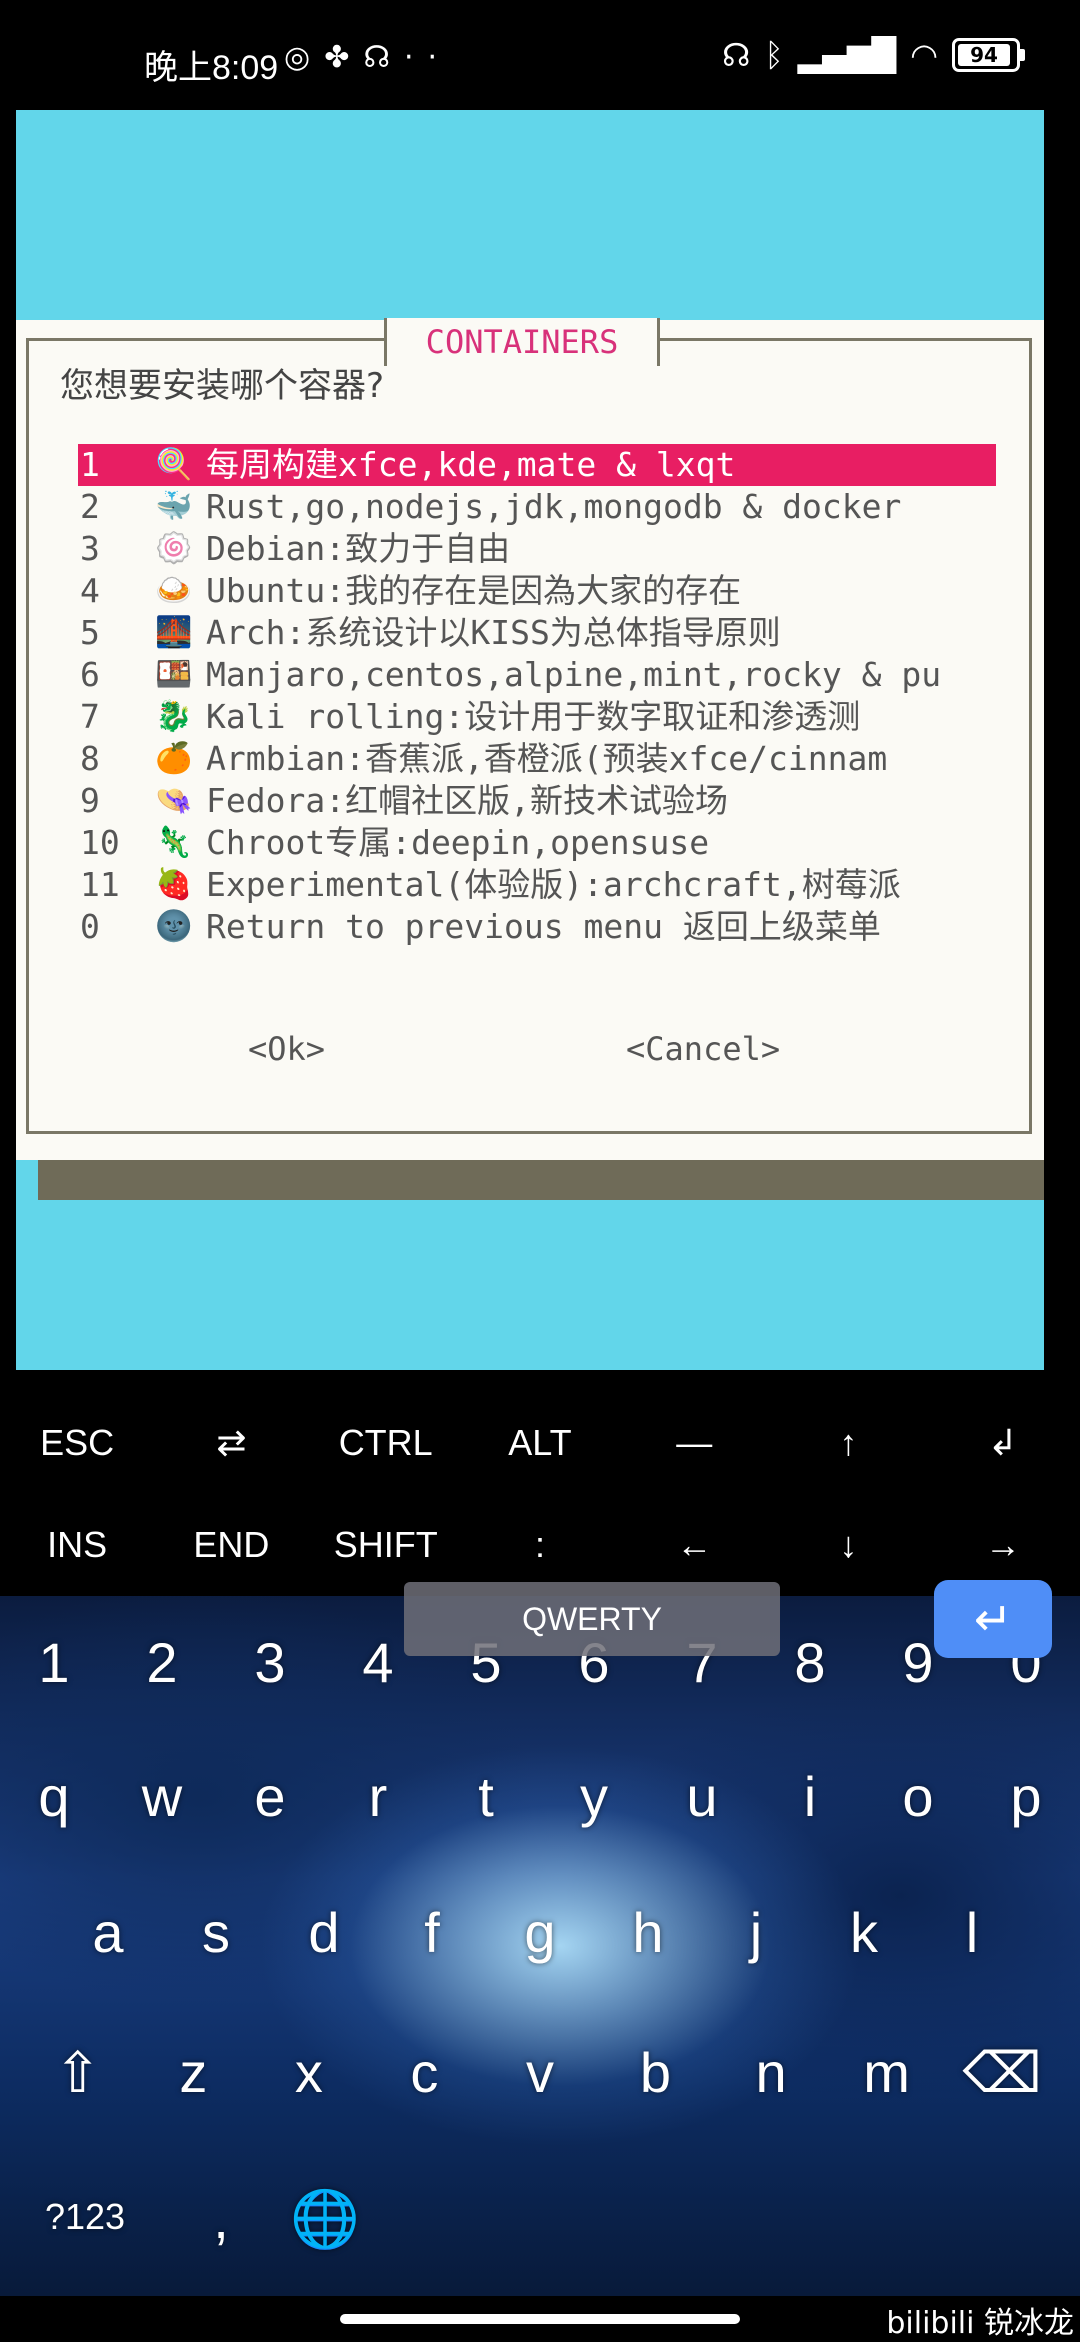  I want to click on menu-item: 10 🦎 Chroot专属:deepin,opensuse, so click(537, 843).